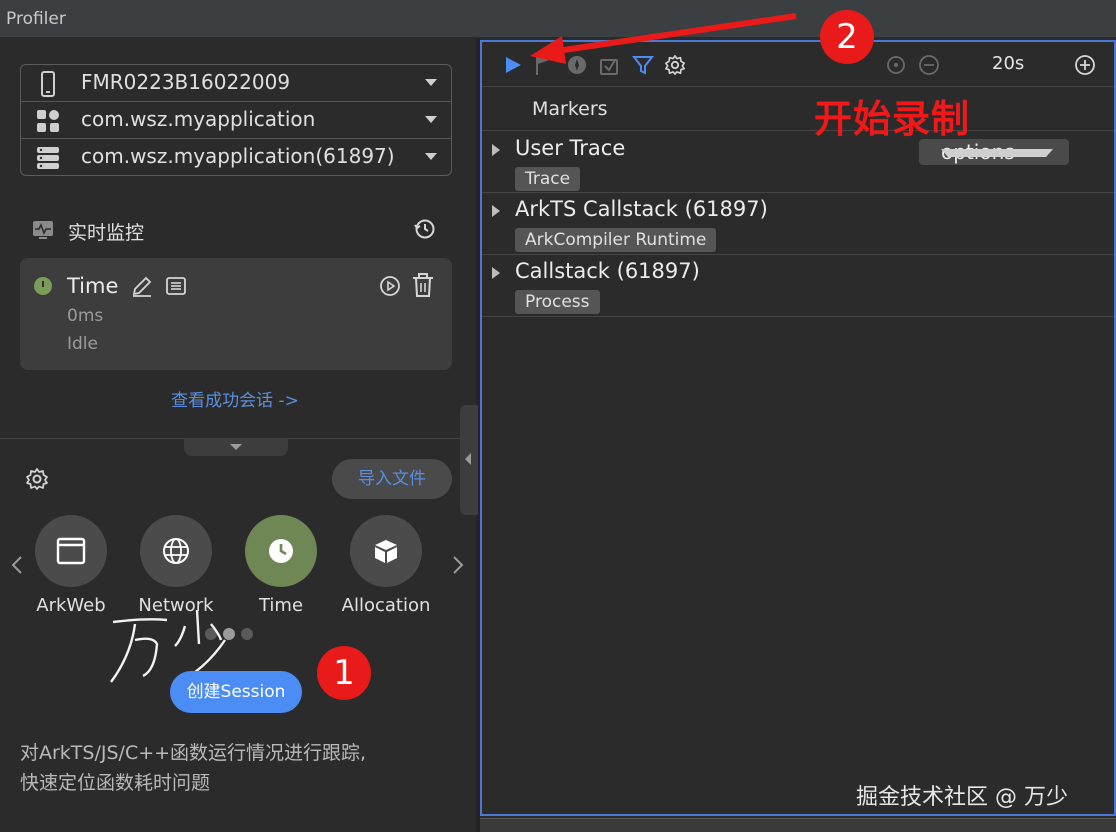 Image resolution: width=1116 pixels, height=832 pixels. What do you see at coordinates (962, 797) in the screenshot?
I see `footer-watermark: 掘金技术社区 @ 万少` at bounding box center [962, 797].